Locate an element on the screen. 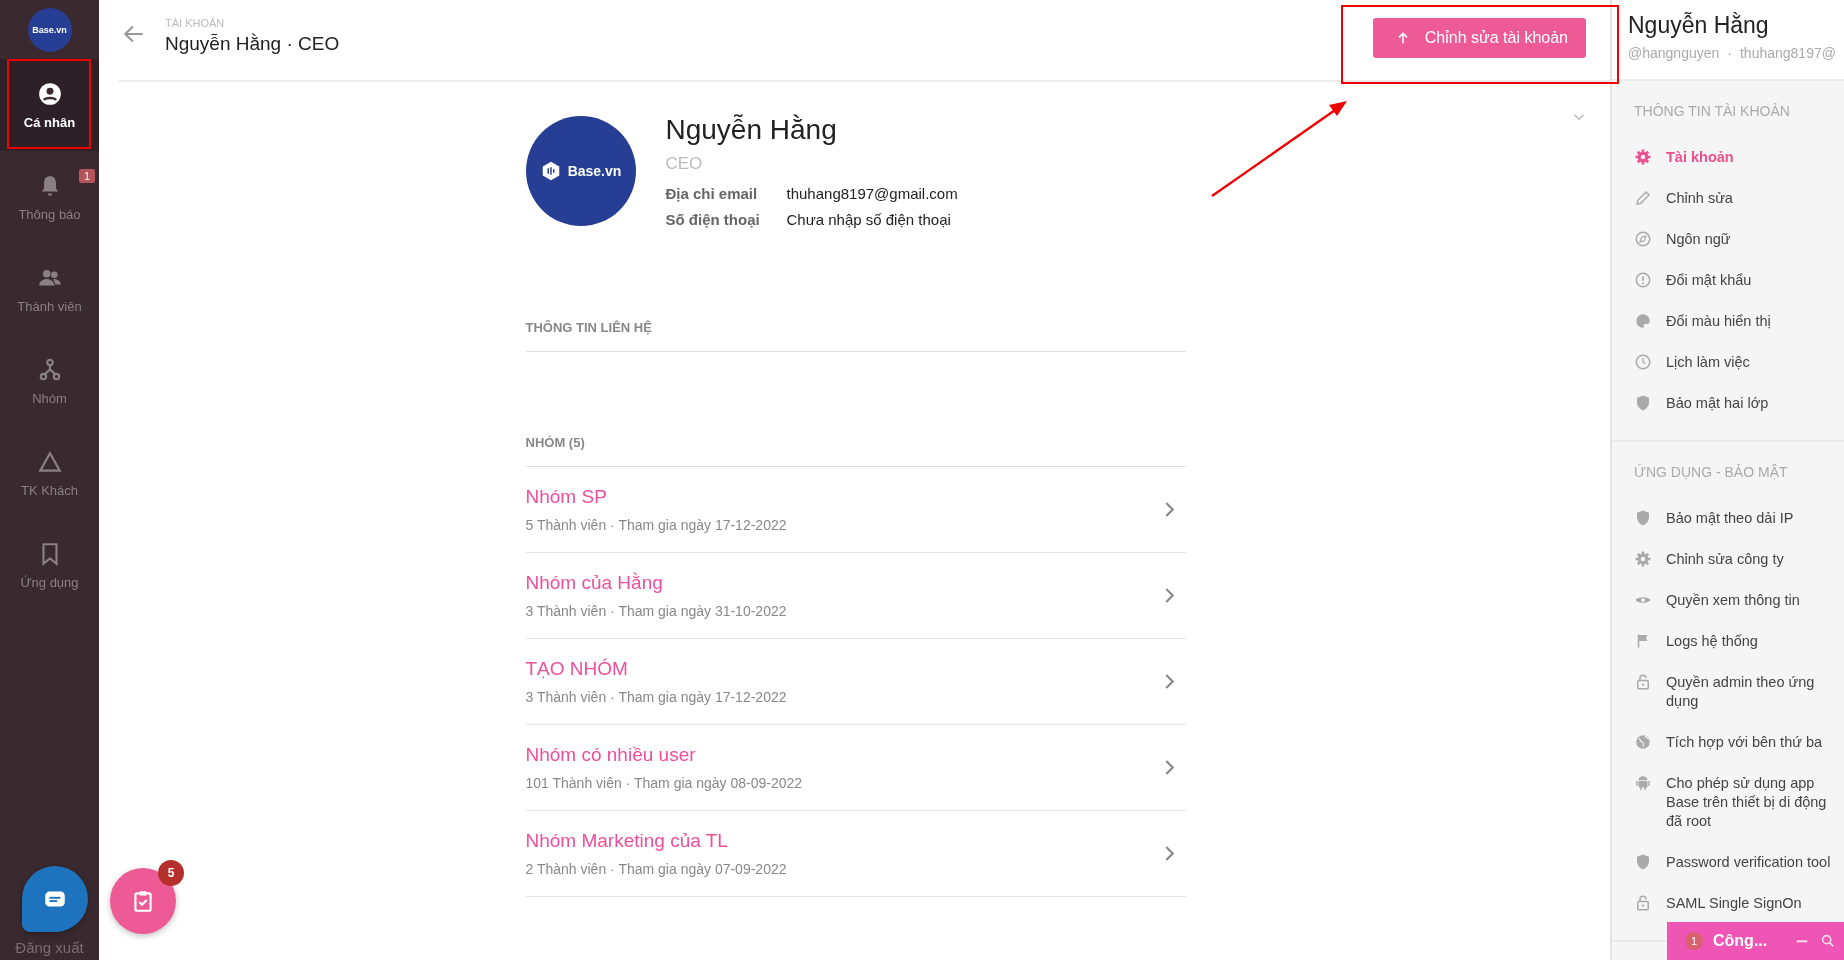  group-row: Nhóm Marketing của TL 2 Thành viên · Tham gia ngày 07-09-2022 is located at coordinates (855, 854).